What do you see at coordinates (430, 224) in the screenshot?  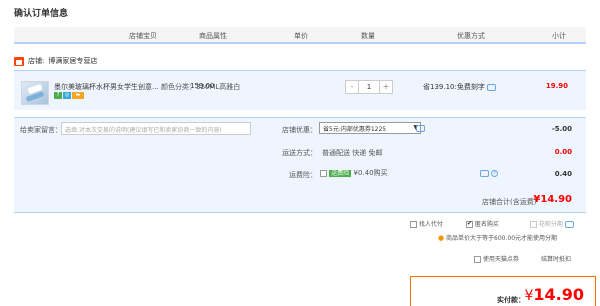 I see `proxy-pay-label: 找人代付` at bounding box center [430, 224].